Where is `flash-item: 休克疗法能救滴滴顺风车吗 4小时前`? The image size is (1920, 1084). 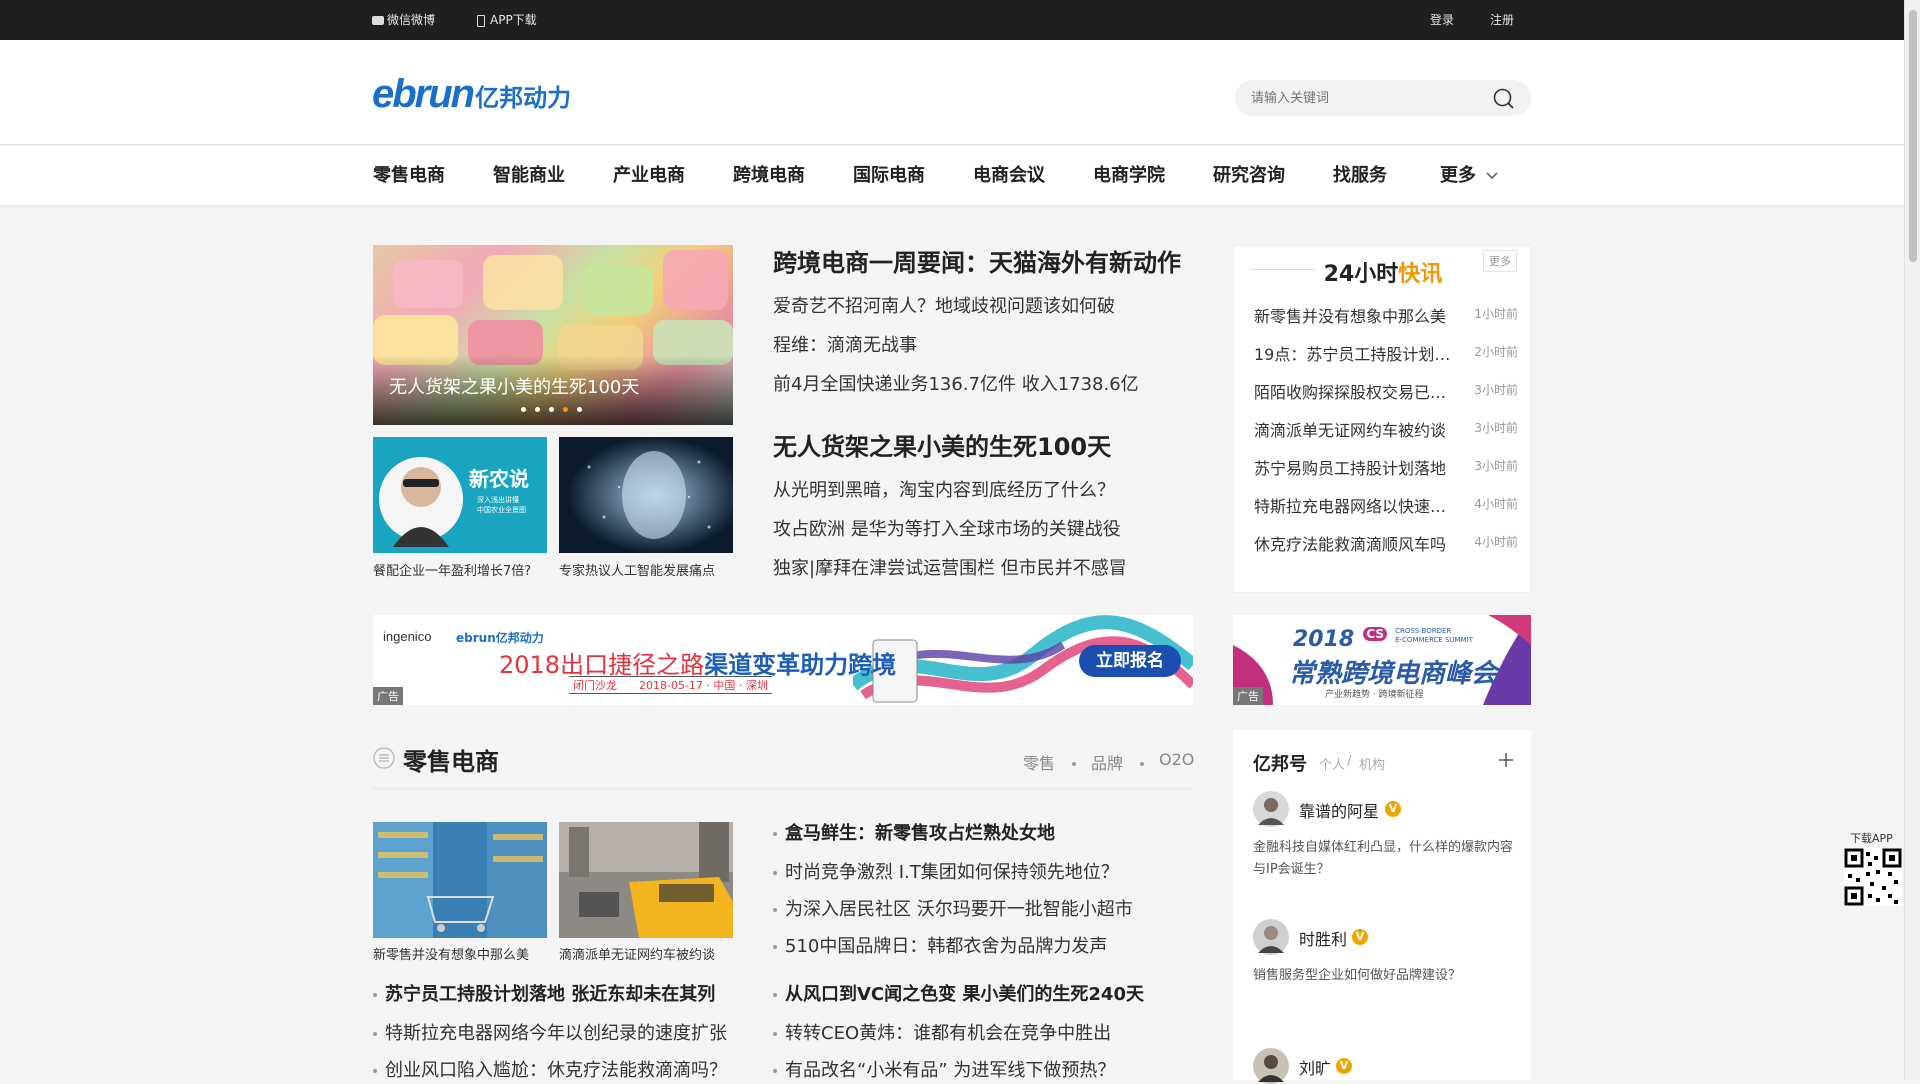 flash-item: 休克疗法能救滴滴顺风车吗 4小时前 is located at coordinates (1386, 543).